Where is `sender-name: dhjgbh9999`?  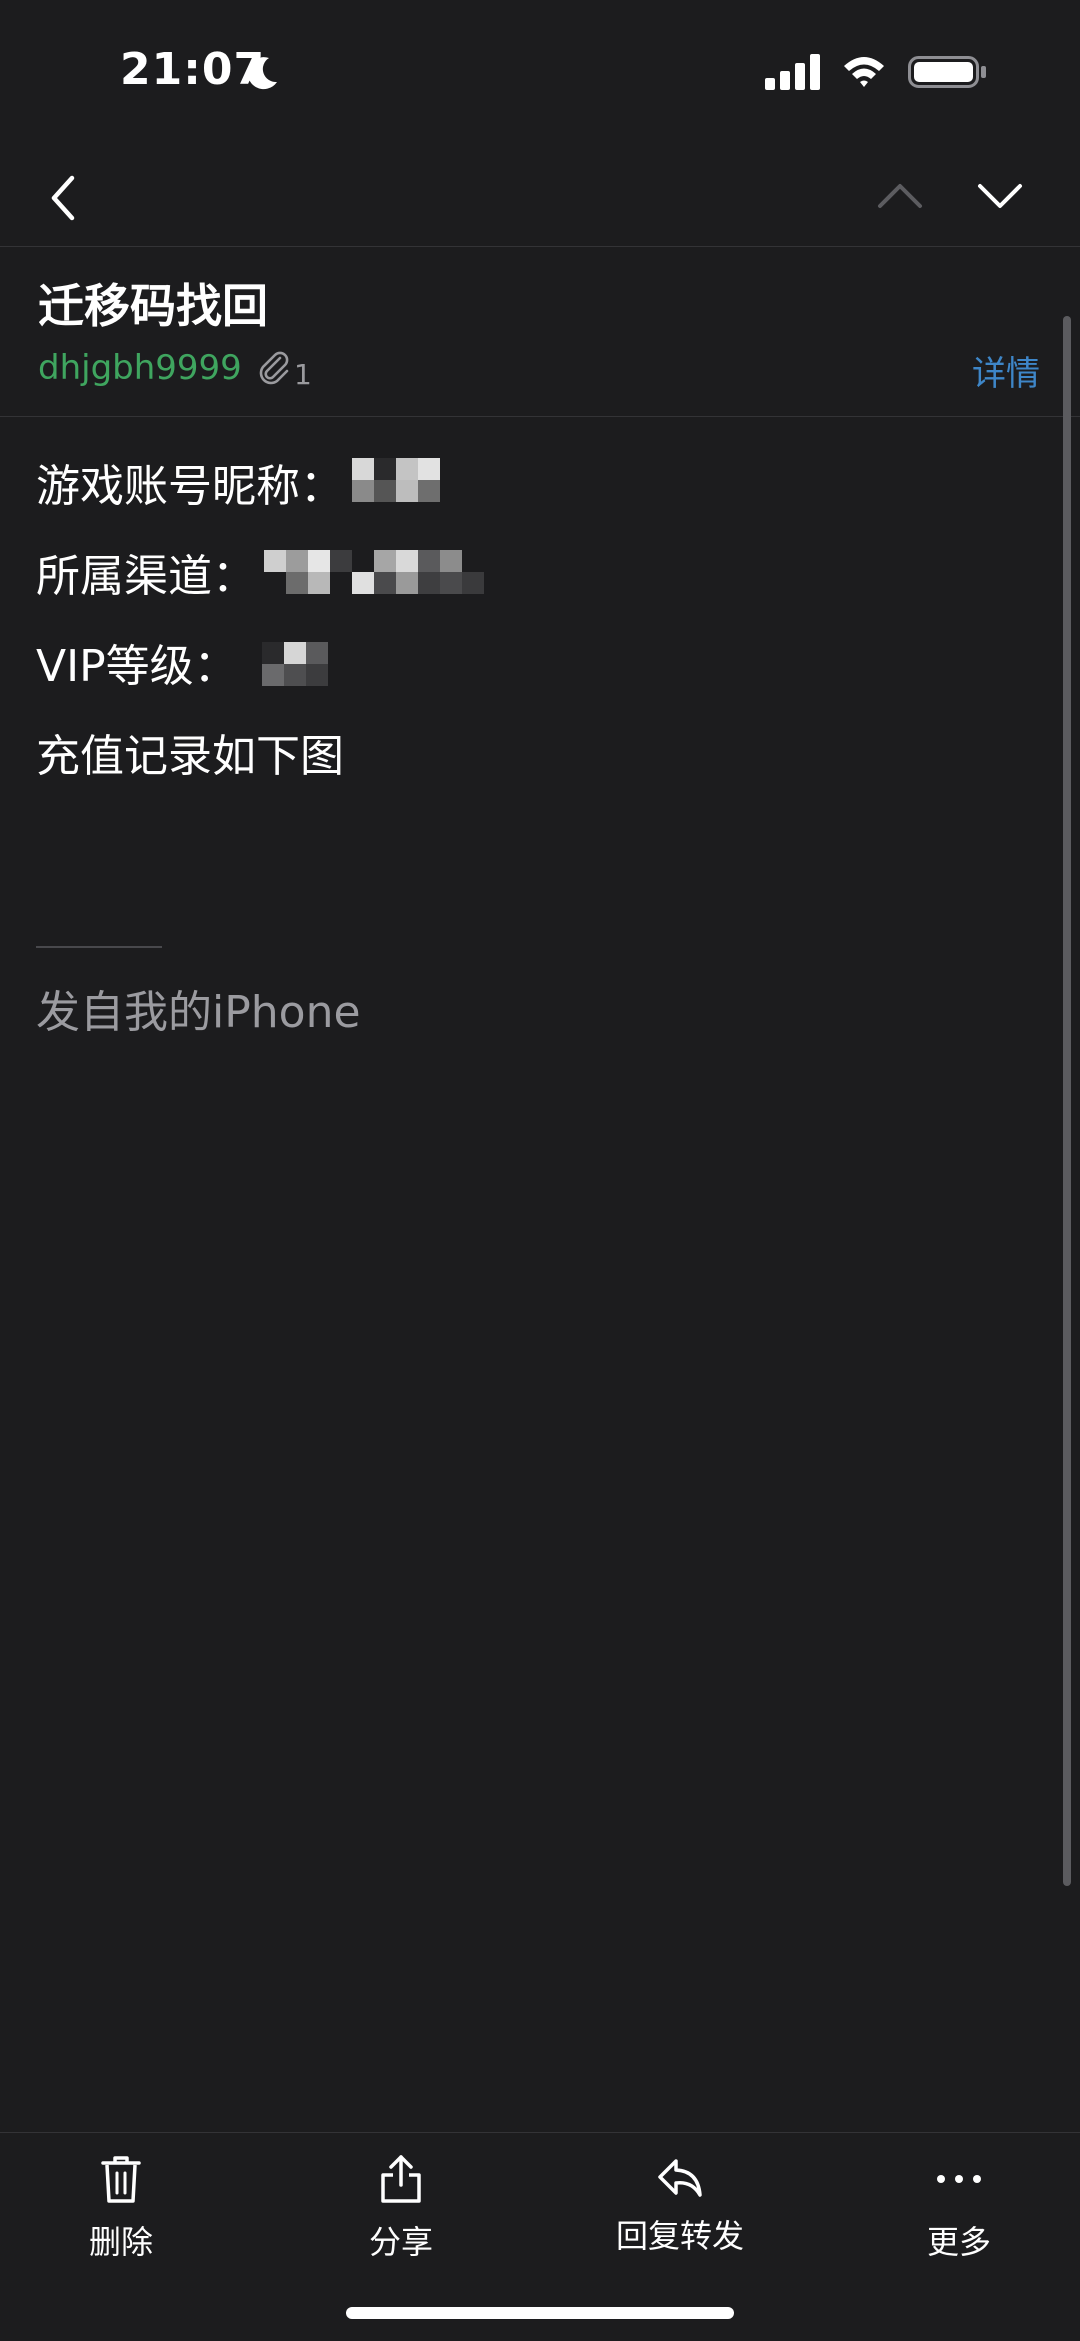
sender-name: dhjgbh9999 is located at coordinates (140, 368).